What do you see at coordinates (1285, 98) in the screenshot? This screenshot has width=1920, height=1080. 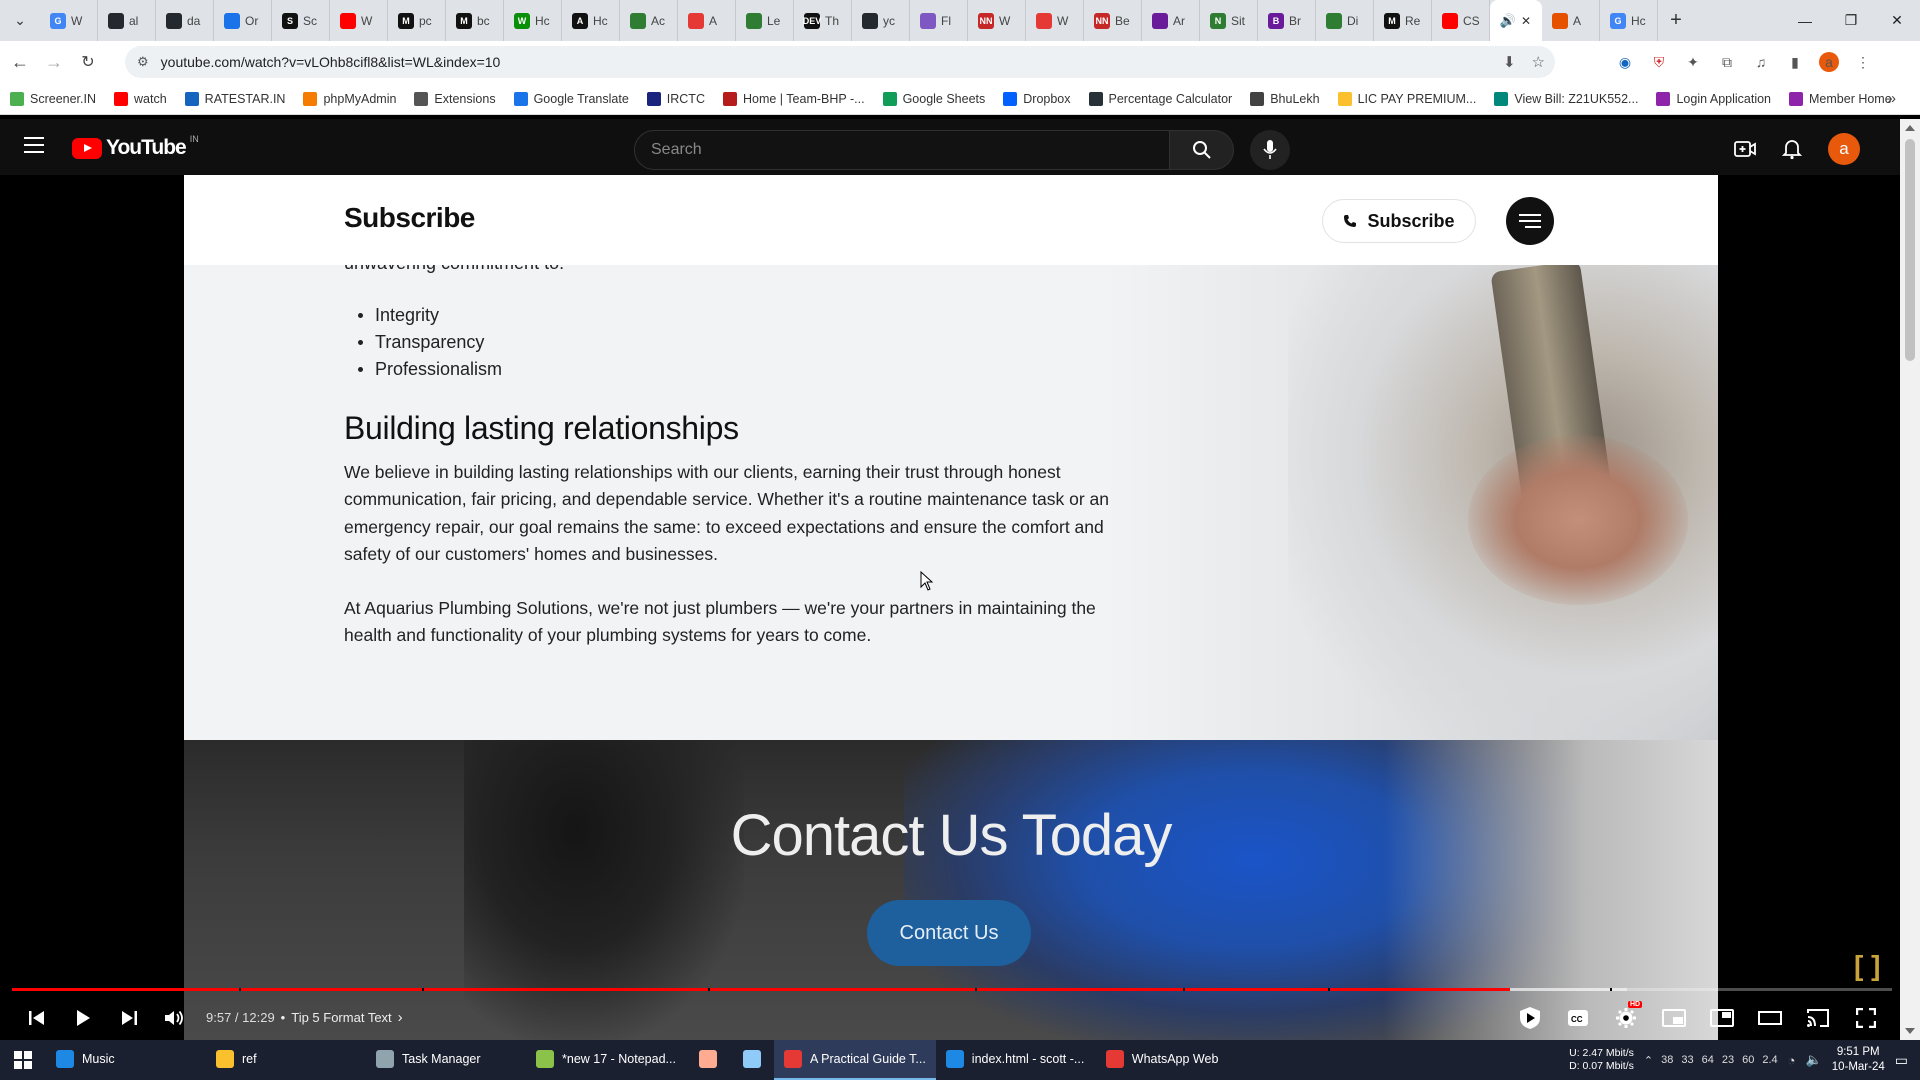 I see `bookmark-item: BhuLekh` at bounding box center [1285, 98].